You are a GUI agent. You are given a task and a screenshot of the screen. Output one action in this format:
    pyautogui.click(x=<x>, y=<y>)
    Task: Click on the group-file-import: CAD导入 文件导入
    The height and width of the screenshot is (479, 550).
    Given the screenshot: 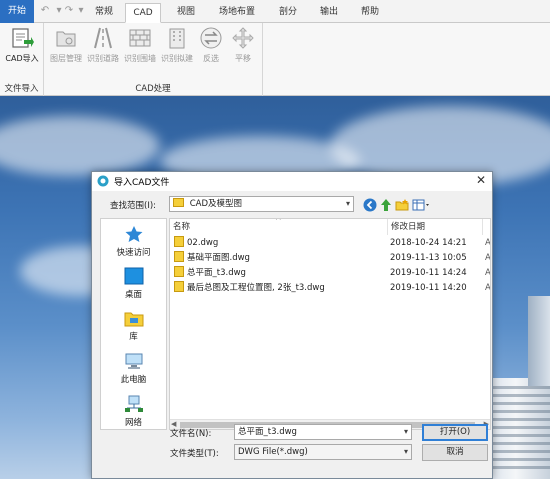 What is the action you would take?
    pyautogui.click(x=22, y=59)
    